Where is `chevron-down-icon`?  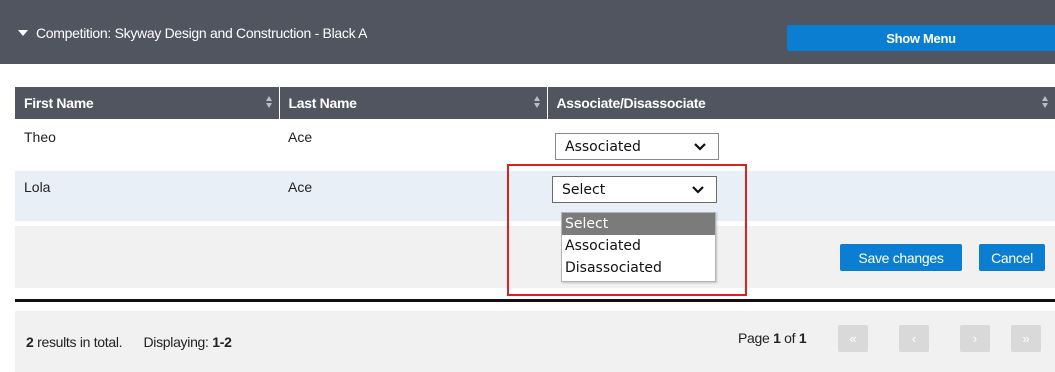
chevron-down-icon is located at coordinates (700, 146).